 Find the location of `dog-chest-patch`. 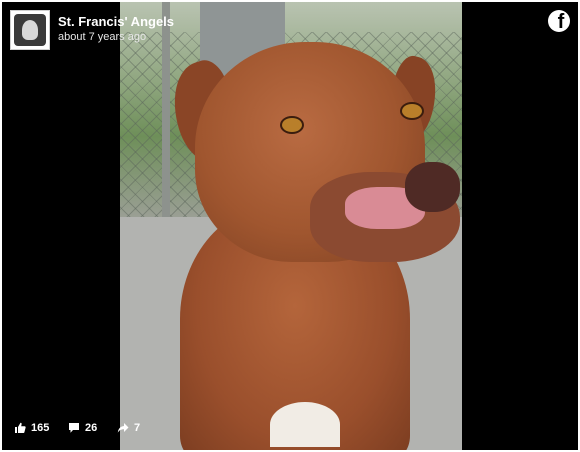

dog-chest-patch is located at coordinates (305, 424).